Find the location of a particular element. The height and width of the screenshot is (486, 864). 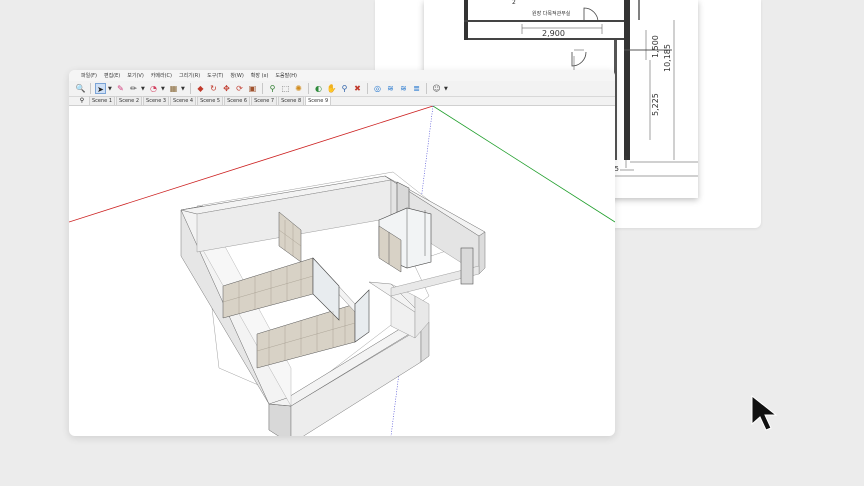

plan-dim-height-total: 10,185 is located at coordinates (667, 58).